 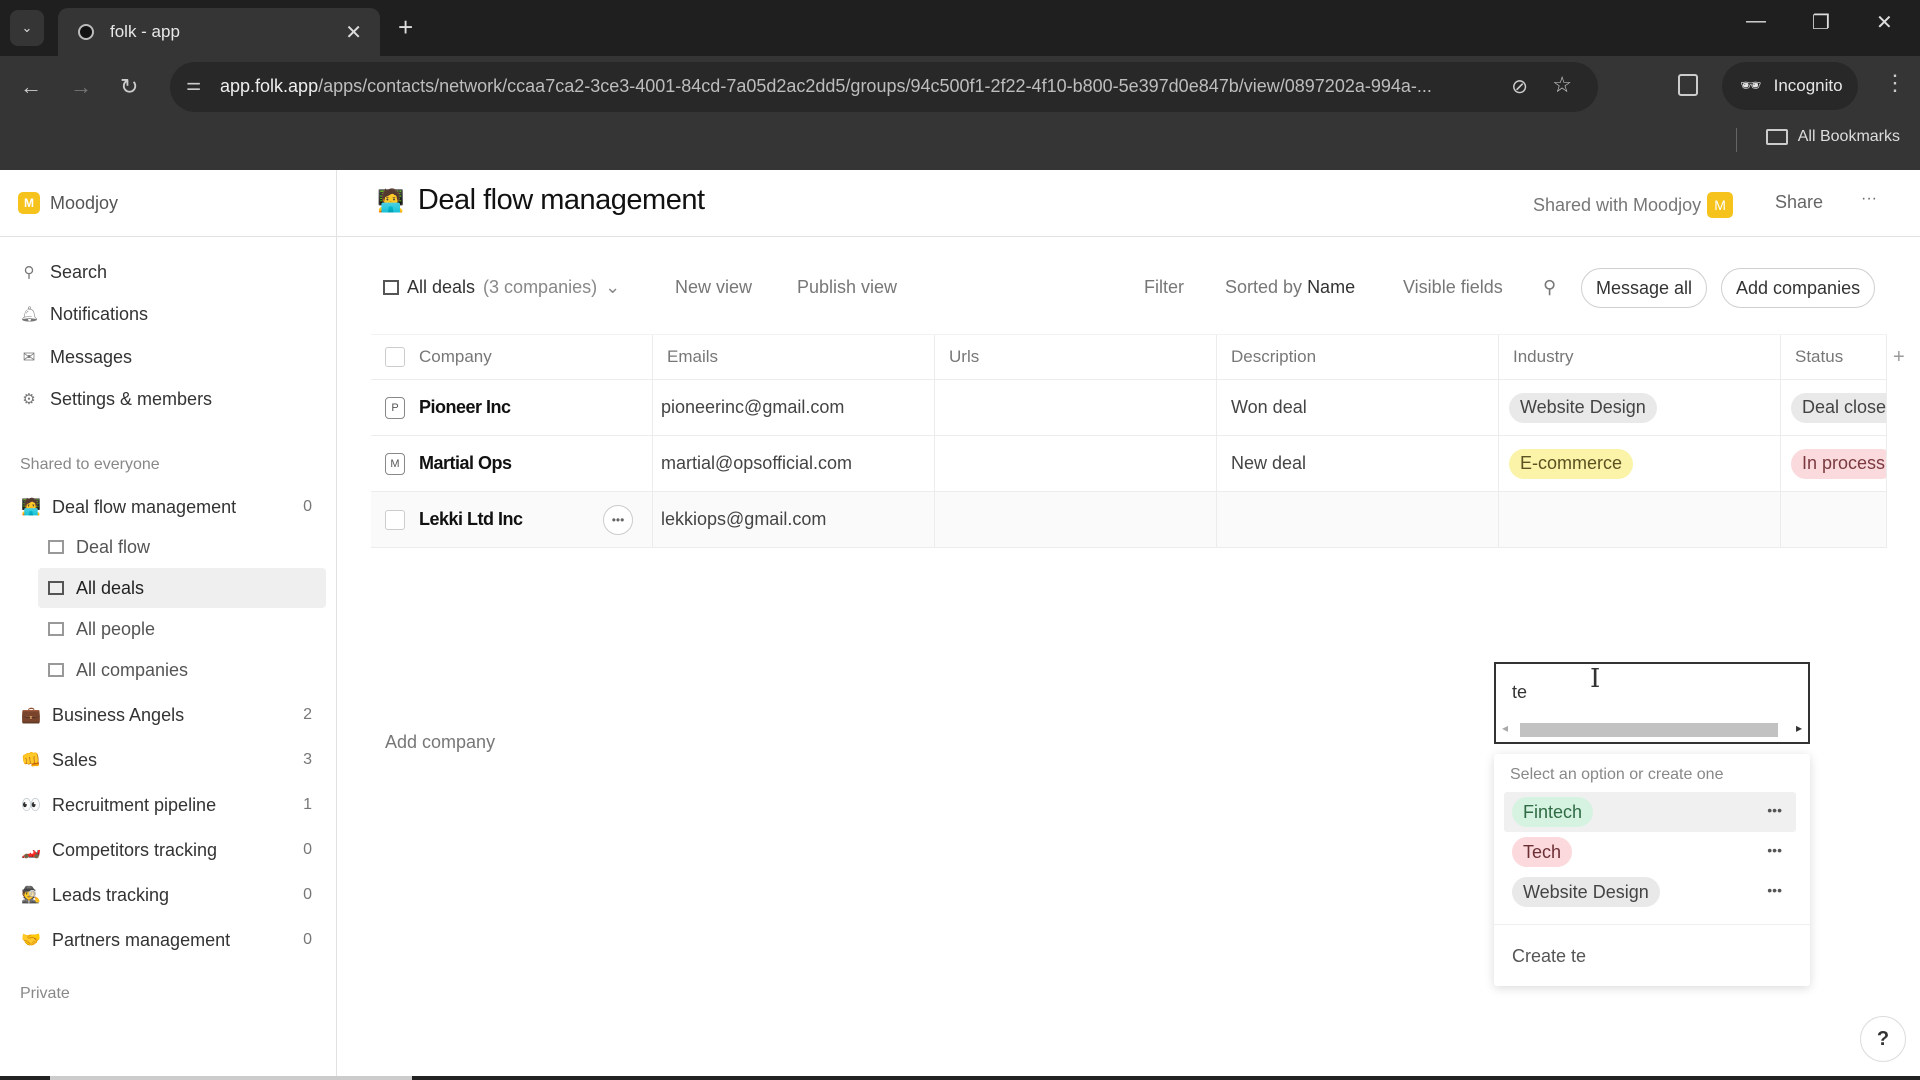 What do you see at coordinates (219, 32) in the screenshot?
I see `browser-tab: folk - app ✕` at bounding box center [219, 32].